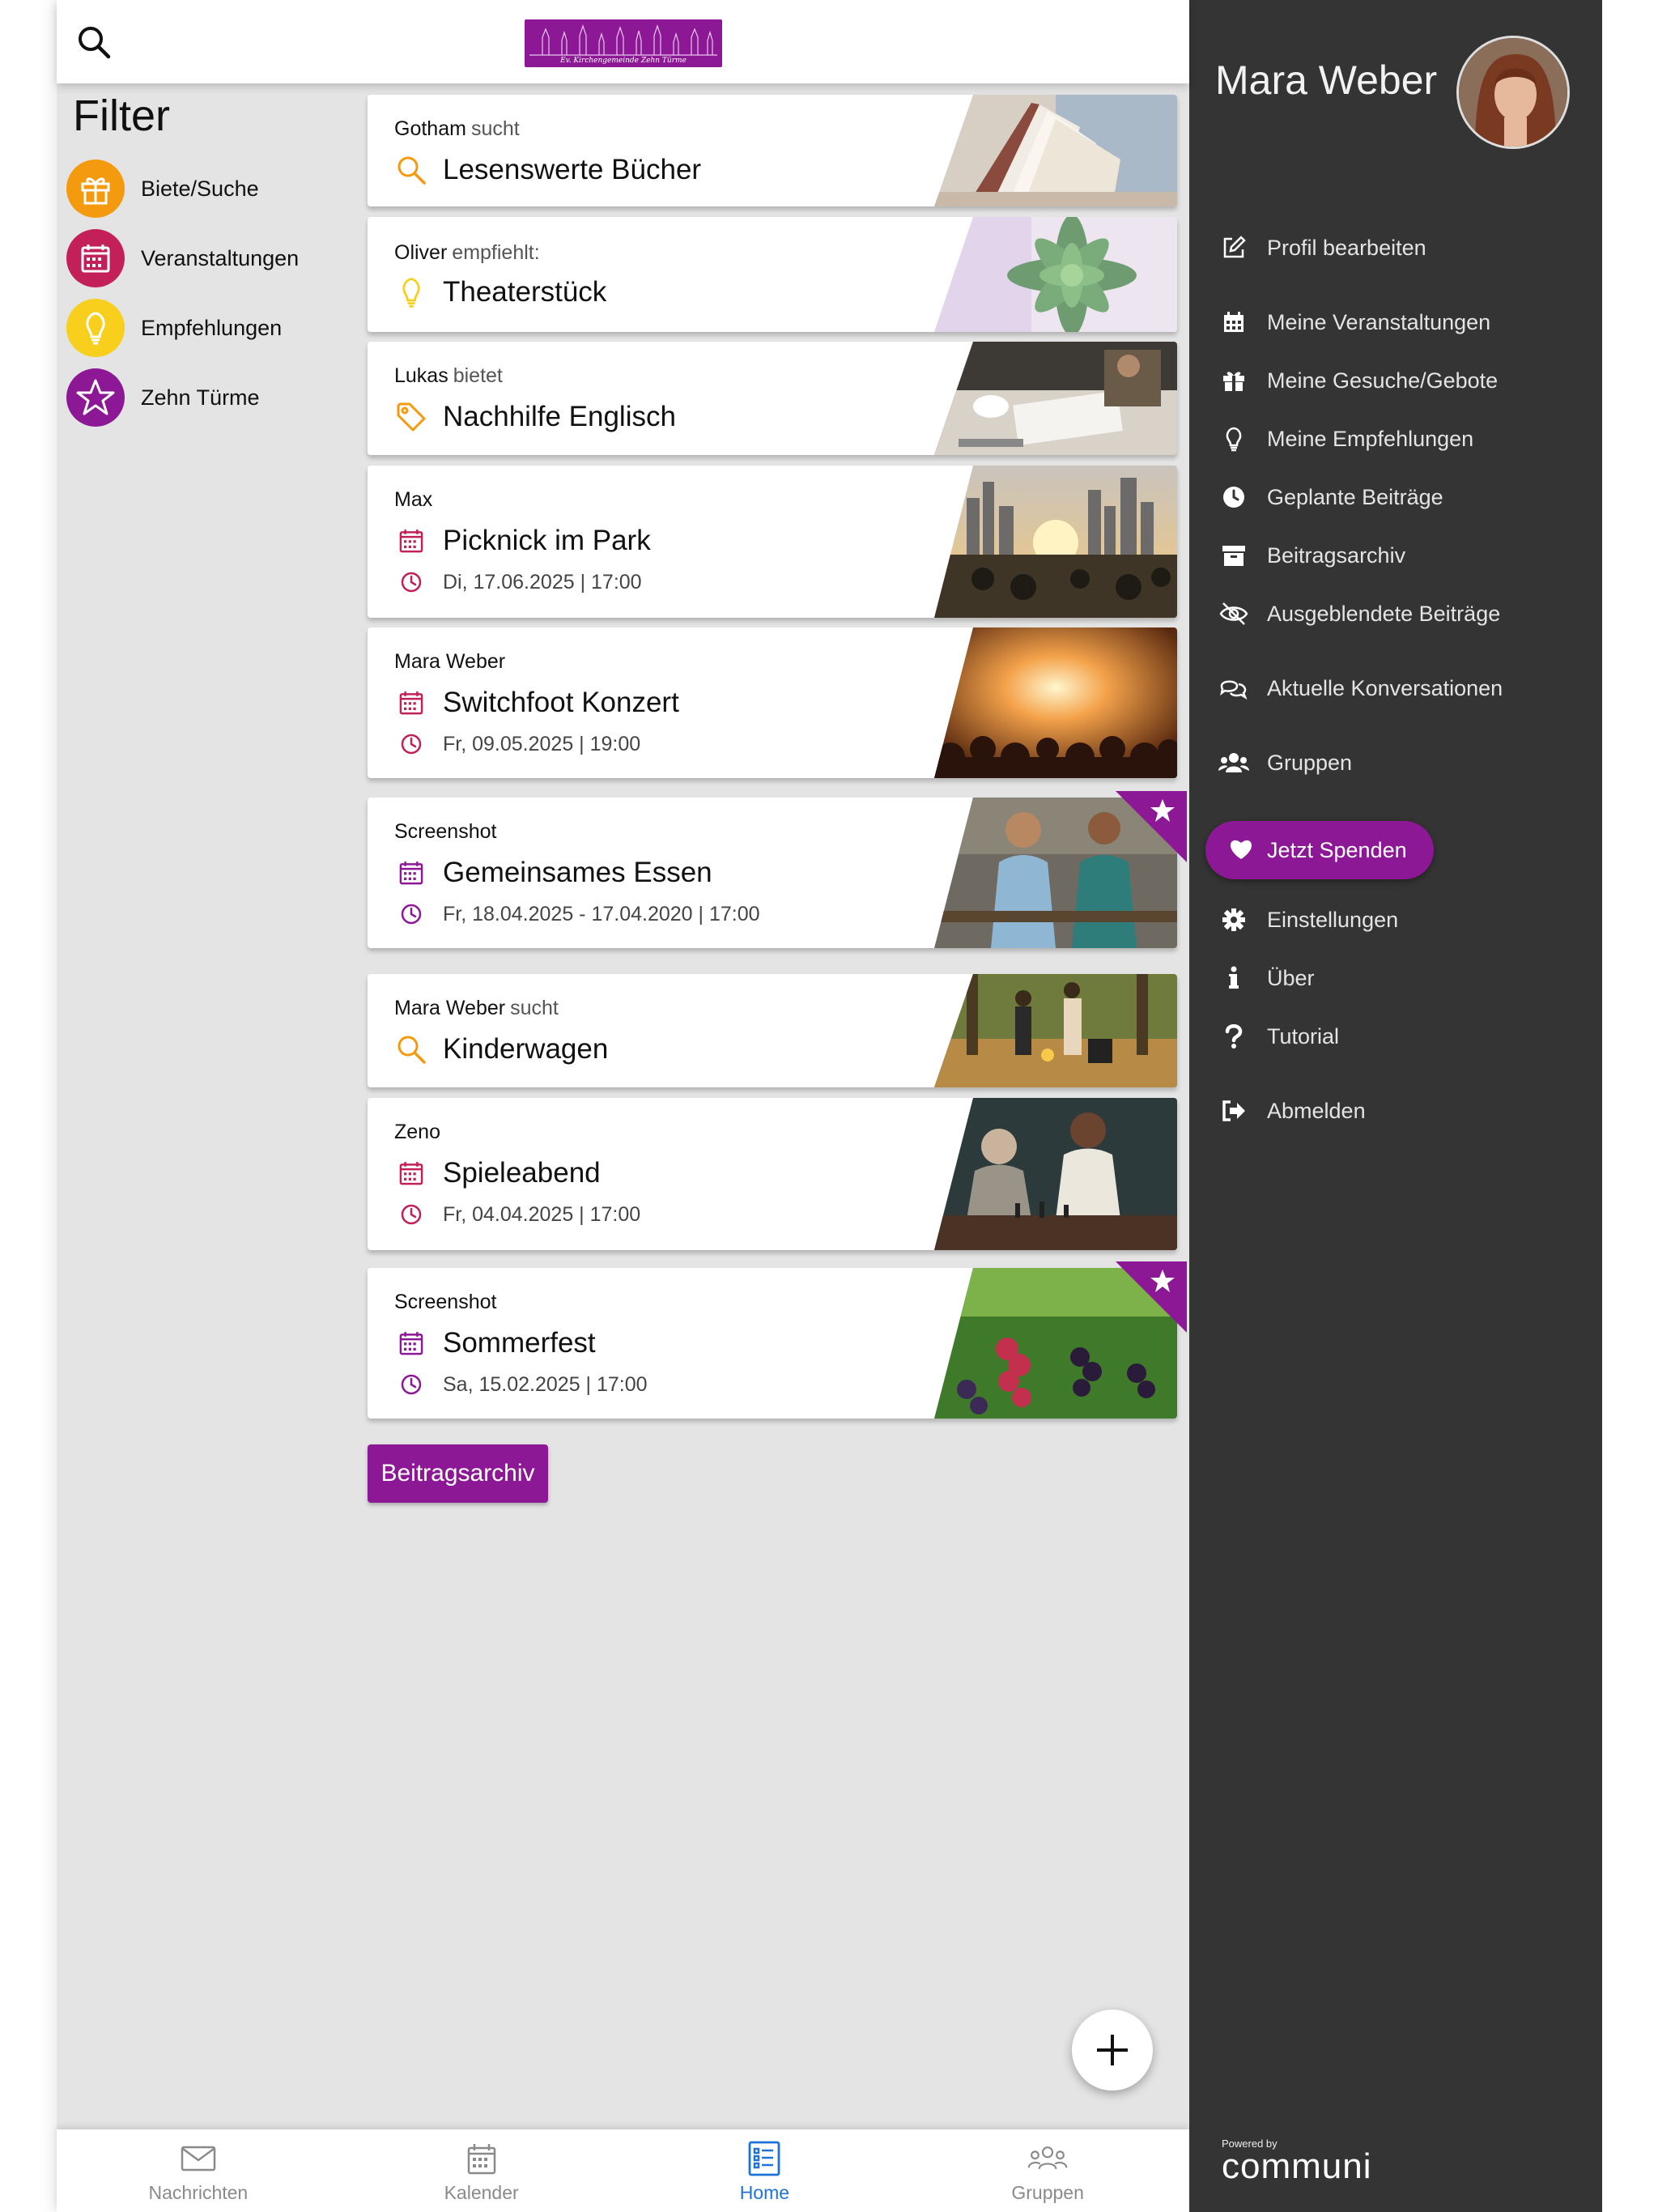  What do you see at coordinates (481, 2170) in the screenshot?
I see `nav-item-kalender: Kalender` at bounding box center [481, 2170].